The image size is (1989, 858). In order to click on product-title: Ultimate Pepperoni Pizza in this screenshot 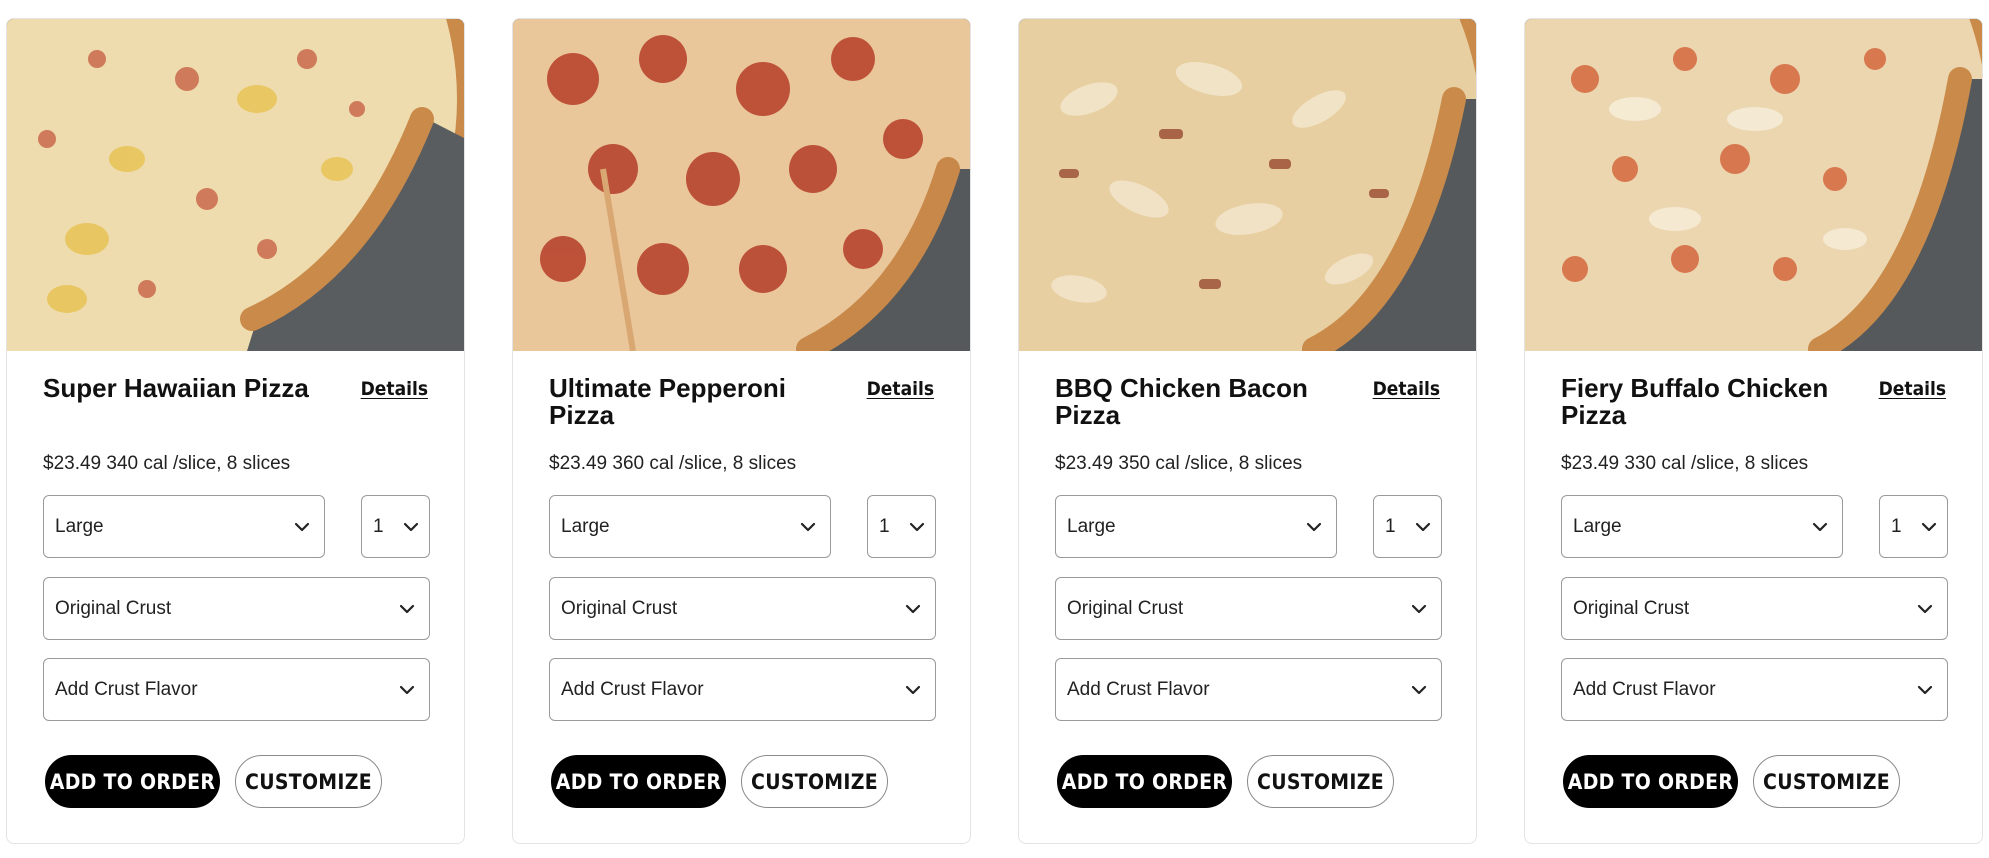, I will do `click(667, 401)`.